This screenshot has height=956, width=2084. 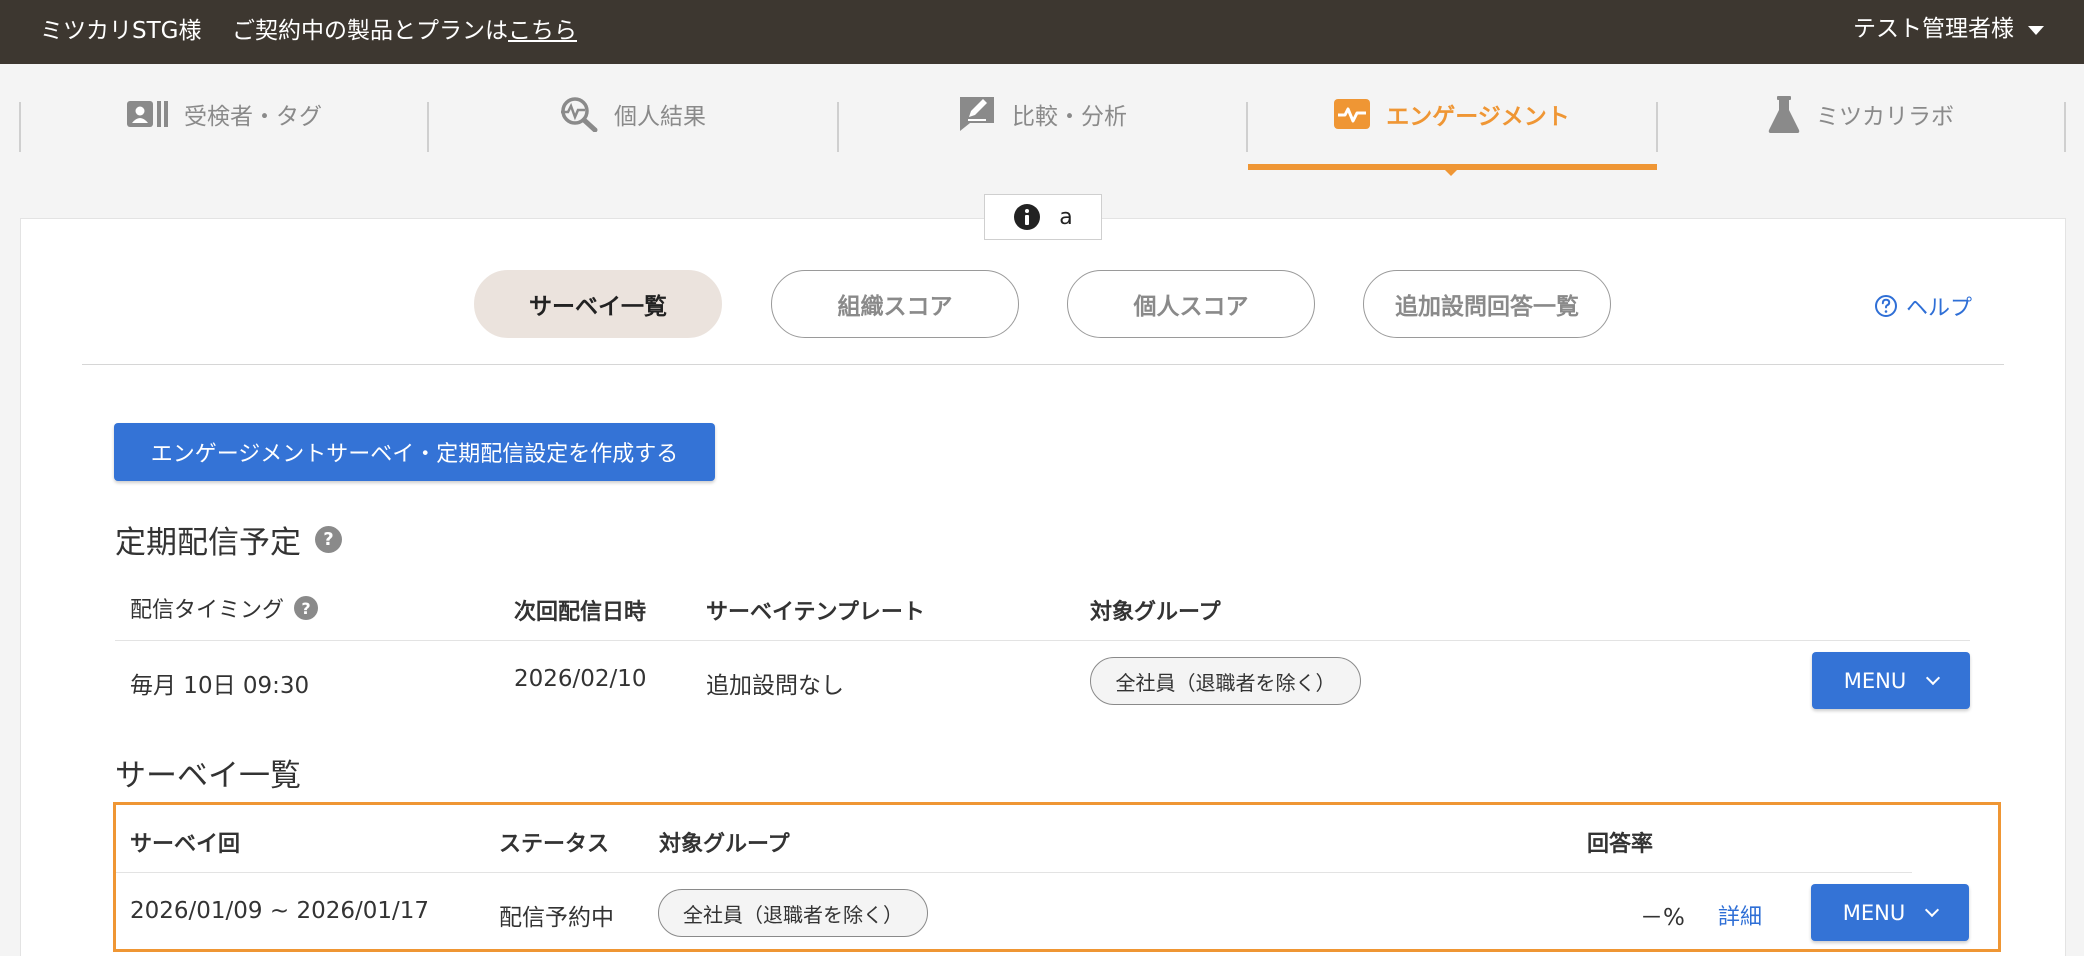 I want to click on subtab-divider, so click(x=1043, y=364).